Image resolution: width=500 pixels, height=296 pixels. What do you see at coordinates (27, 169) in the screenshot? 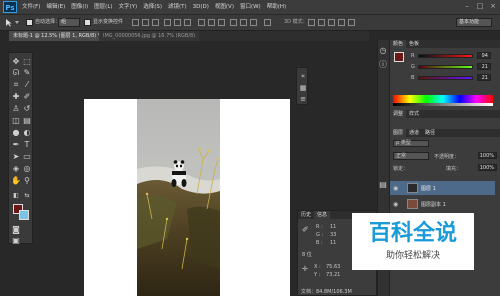
I see `3d-camera-tool-icon: ◎` at bounding box center [27, 169].